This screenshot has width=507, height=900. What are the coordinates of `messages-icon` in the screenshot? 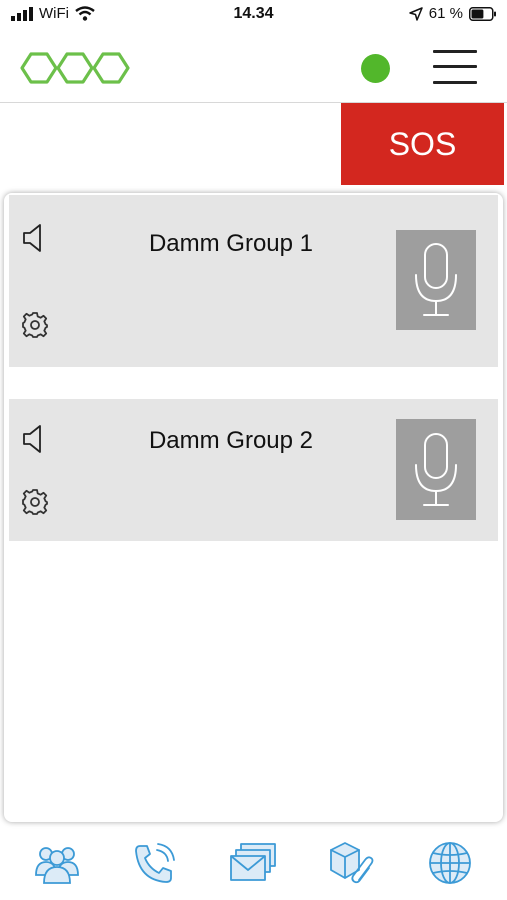 It's located at (253, 862).